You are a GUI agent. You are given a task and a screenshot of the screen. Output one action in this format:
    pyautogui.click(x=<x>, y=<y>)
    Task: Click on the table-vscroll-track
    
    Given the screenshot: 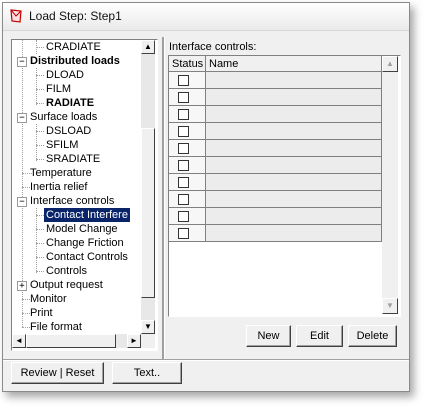 What is the action you would take?
    pyautogui.click(x=390, y=185)
    